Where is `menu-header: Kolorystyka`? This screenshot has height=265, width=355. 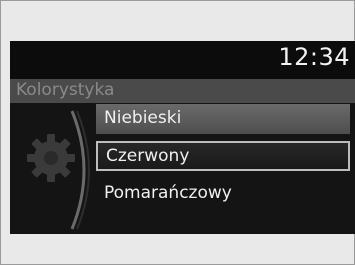
menu-header: Kolorystyka is located at coordinates (182, 91).